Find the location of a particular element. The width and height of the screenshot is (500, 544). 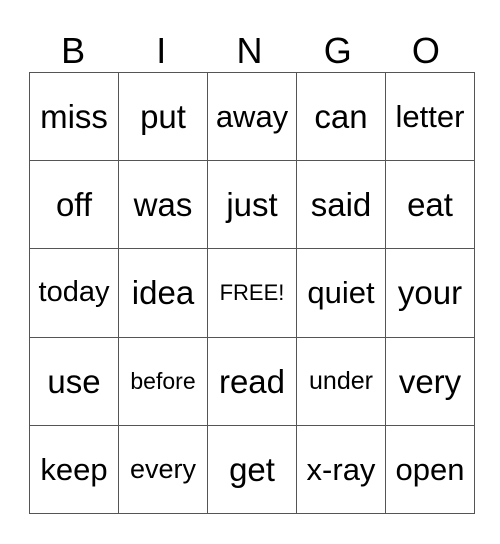

bingo-cell: keep is located at coordinates (74, 469).